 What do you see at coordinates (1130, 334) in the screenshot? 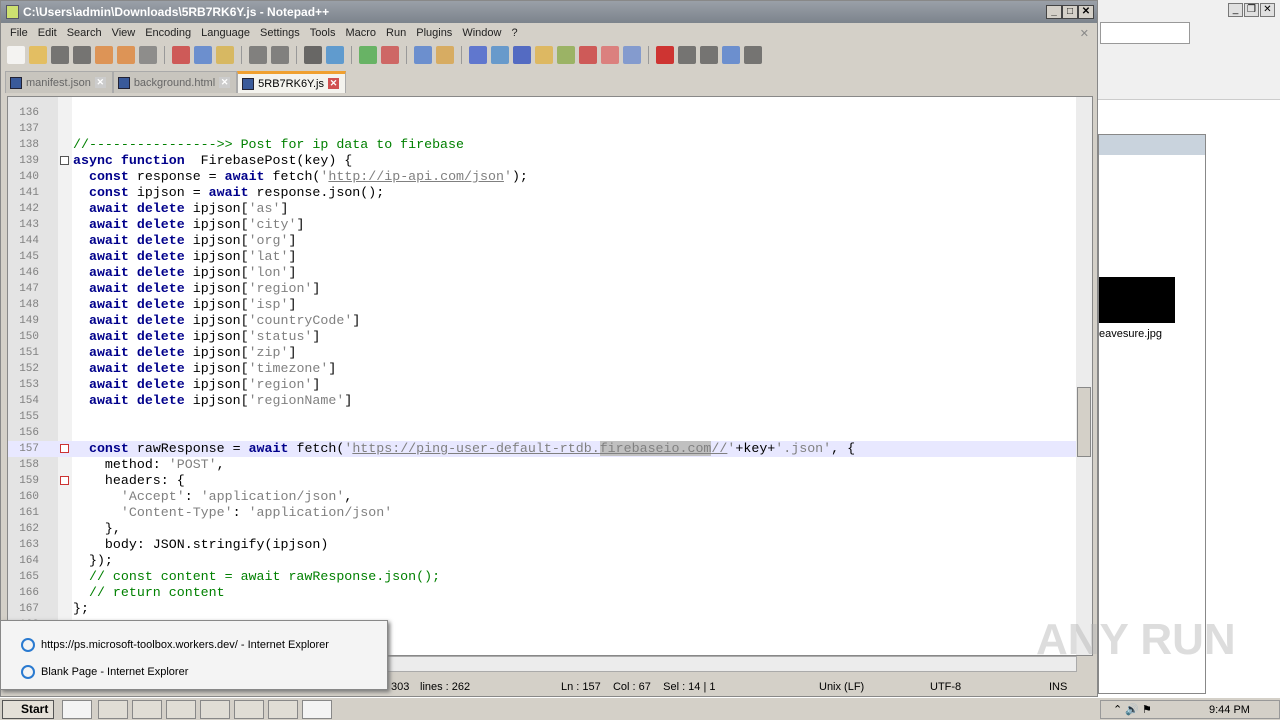
I see `file-label: eavesure.jpg` at bounding box center [1130, 334].